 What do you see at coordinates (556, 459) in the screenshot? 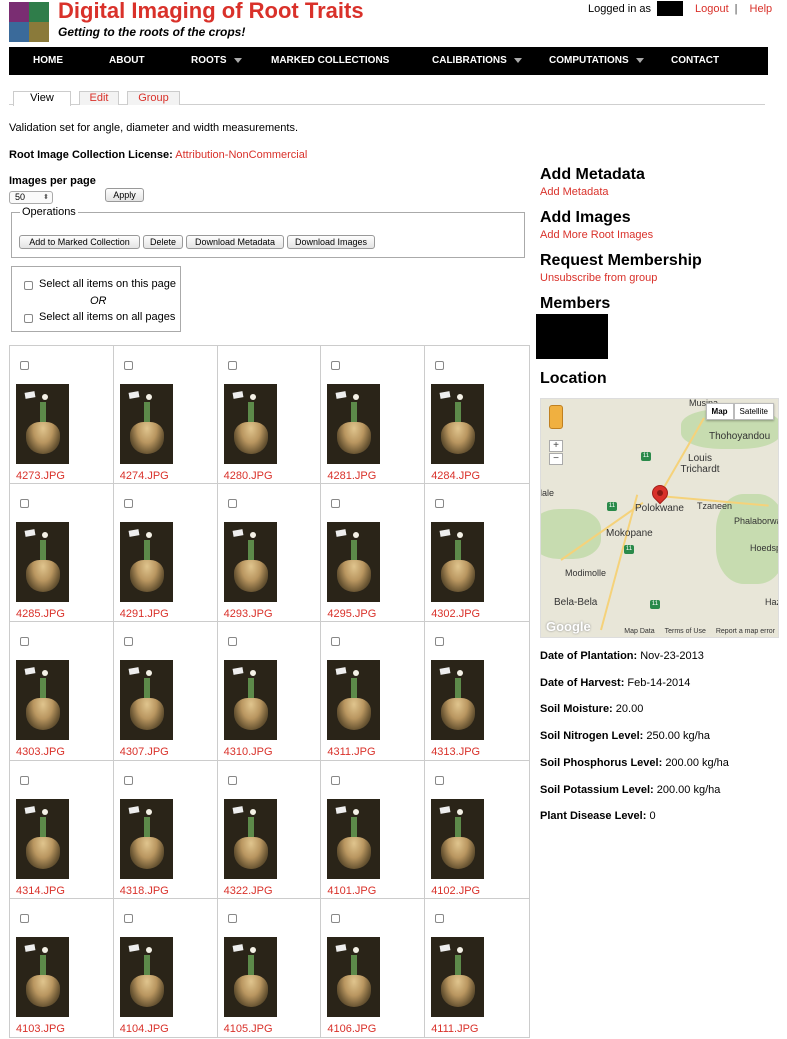
I see `zoom-out-button: −` at bounding box center [556, 459].